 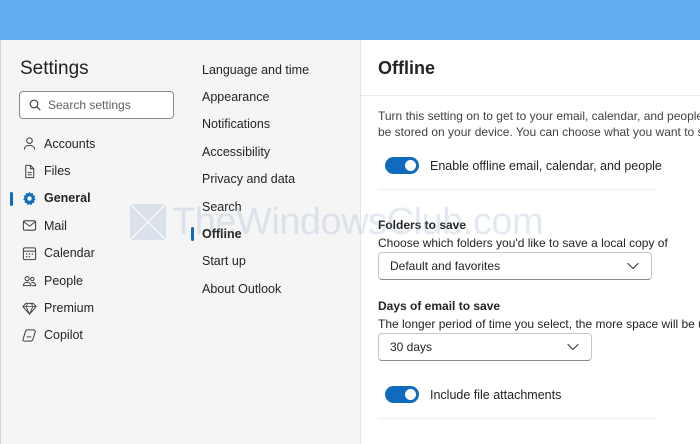 What do you see at coordinates (63, 280) in the screenshot?
I see `sidebar-item-label: People` at bounding box center [63, 280].